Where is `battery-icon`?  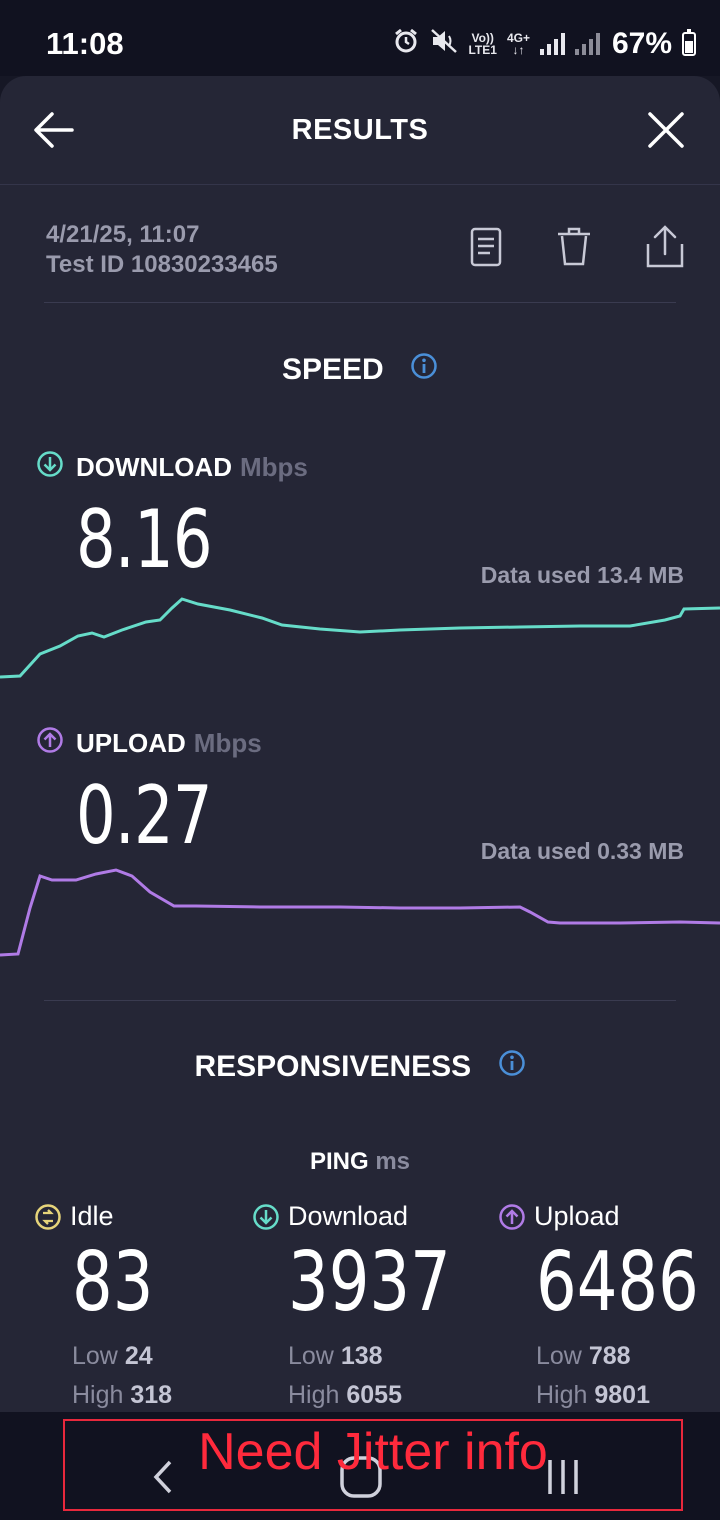
battery-icon is located at coordinates (689, 42).